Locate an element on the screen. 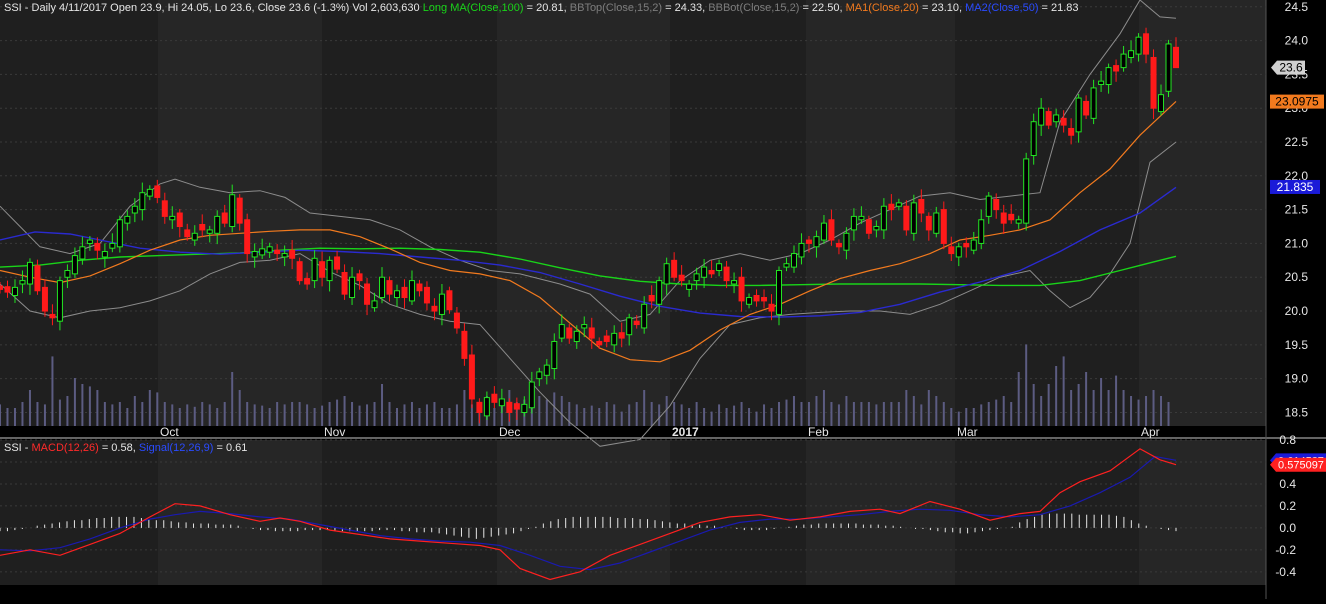 Image resolution: width=1326 pixels, height=604 pixels. ma50-legend-value: = 21.83 is located at coordinates (1058, 8).